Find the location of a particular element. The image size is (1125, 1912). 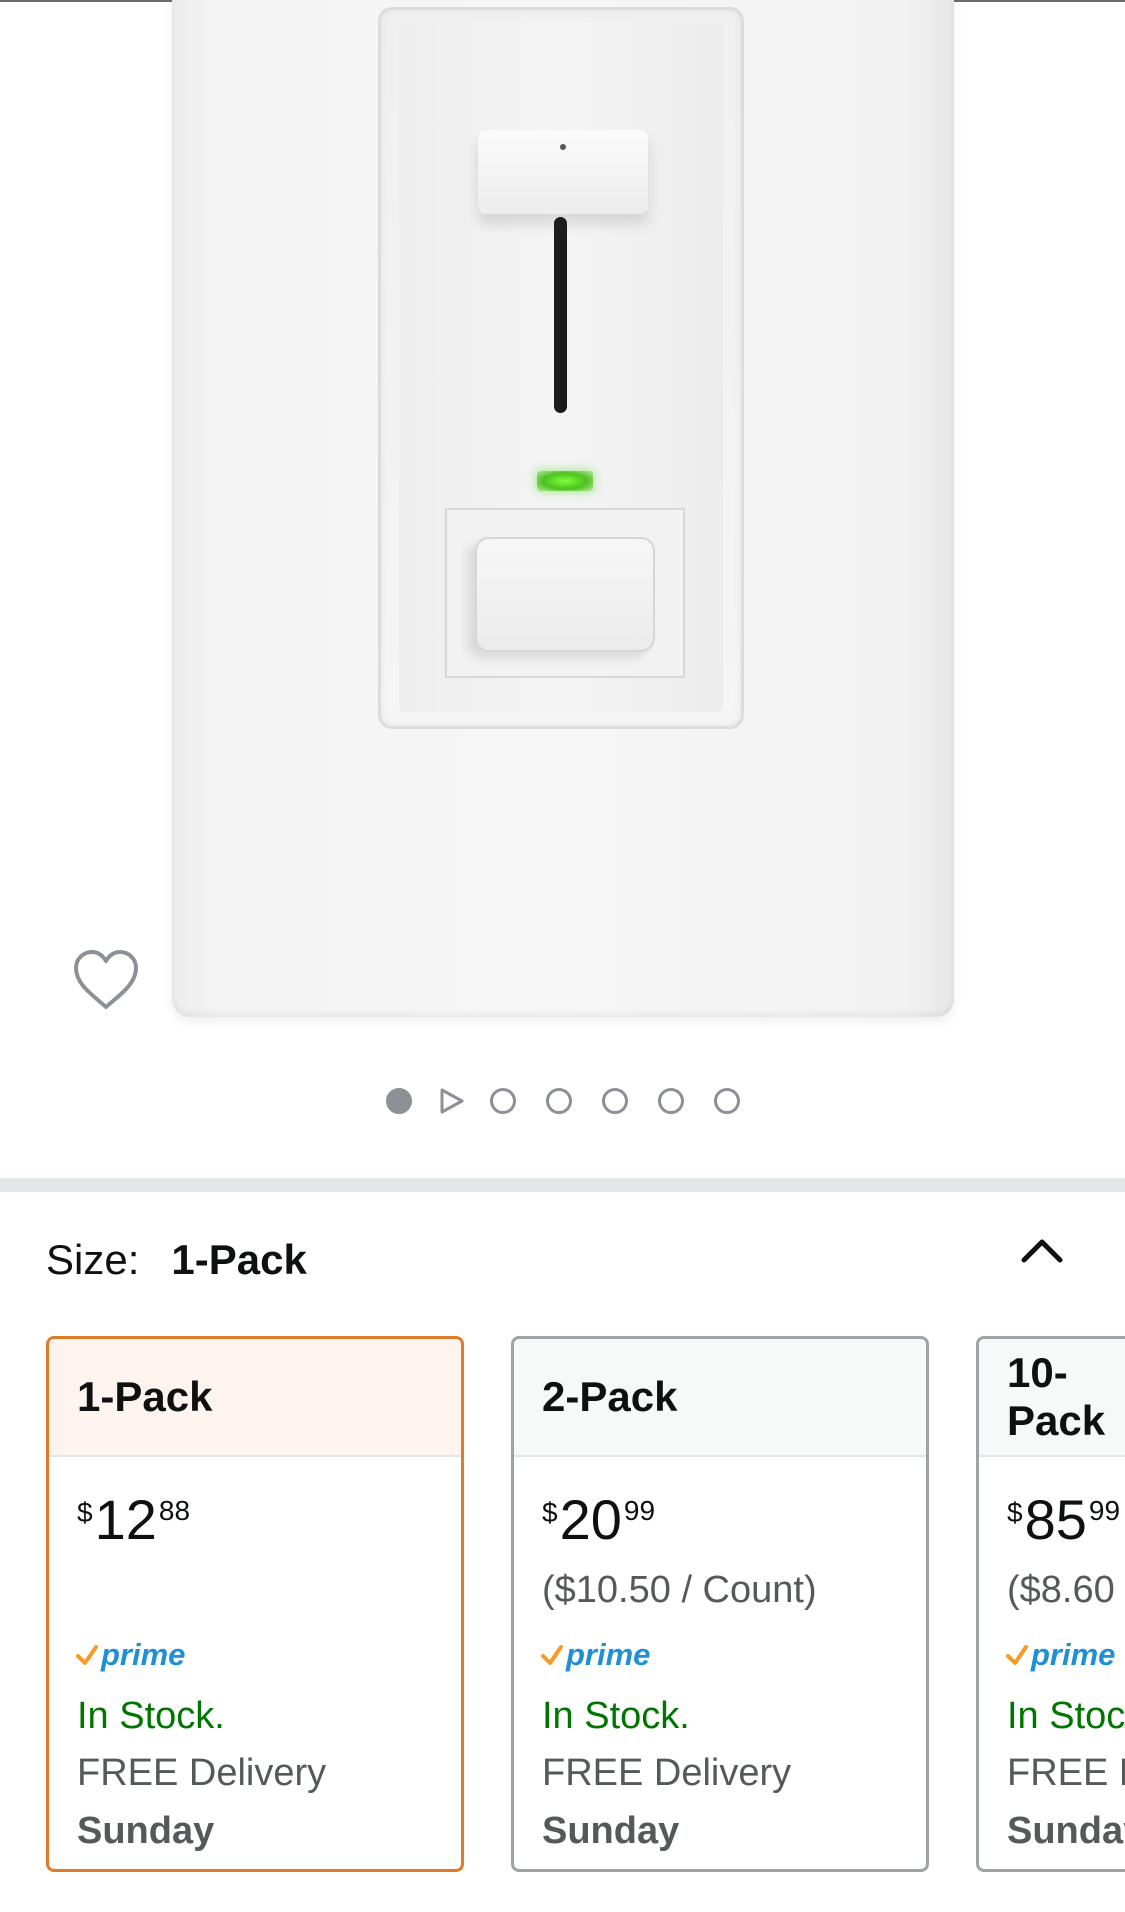

option-name: 2-Pack is located at coordinates (720, 1398).